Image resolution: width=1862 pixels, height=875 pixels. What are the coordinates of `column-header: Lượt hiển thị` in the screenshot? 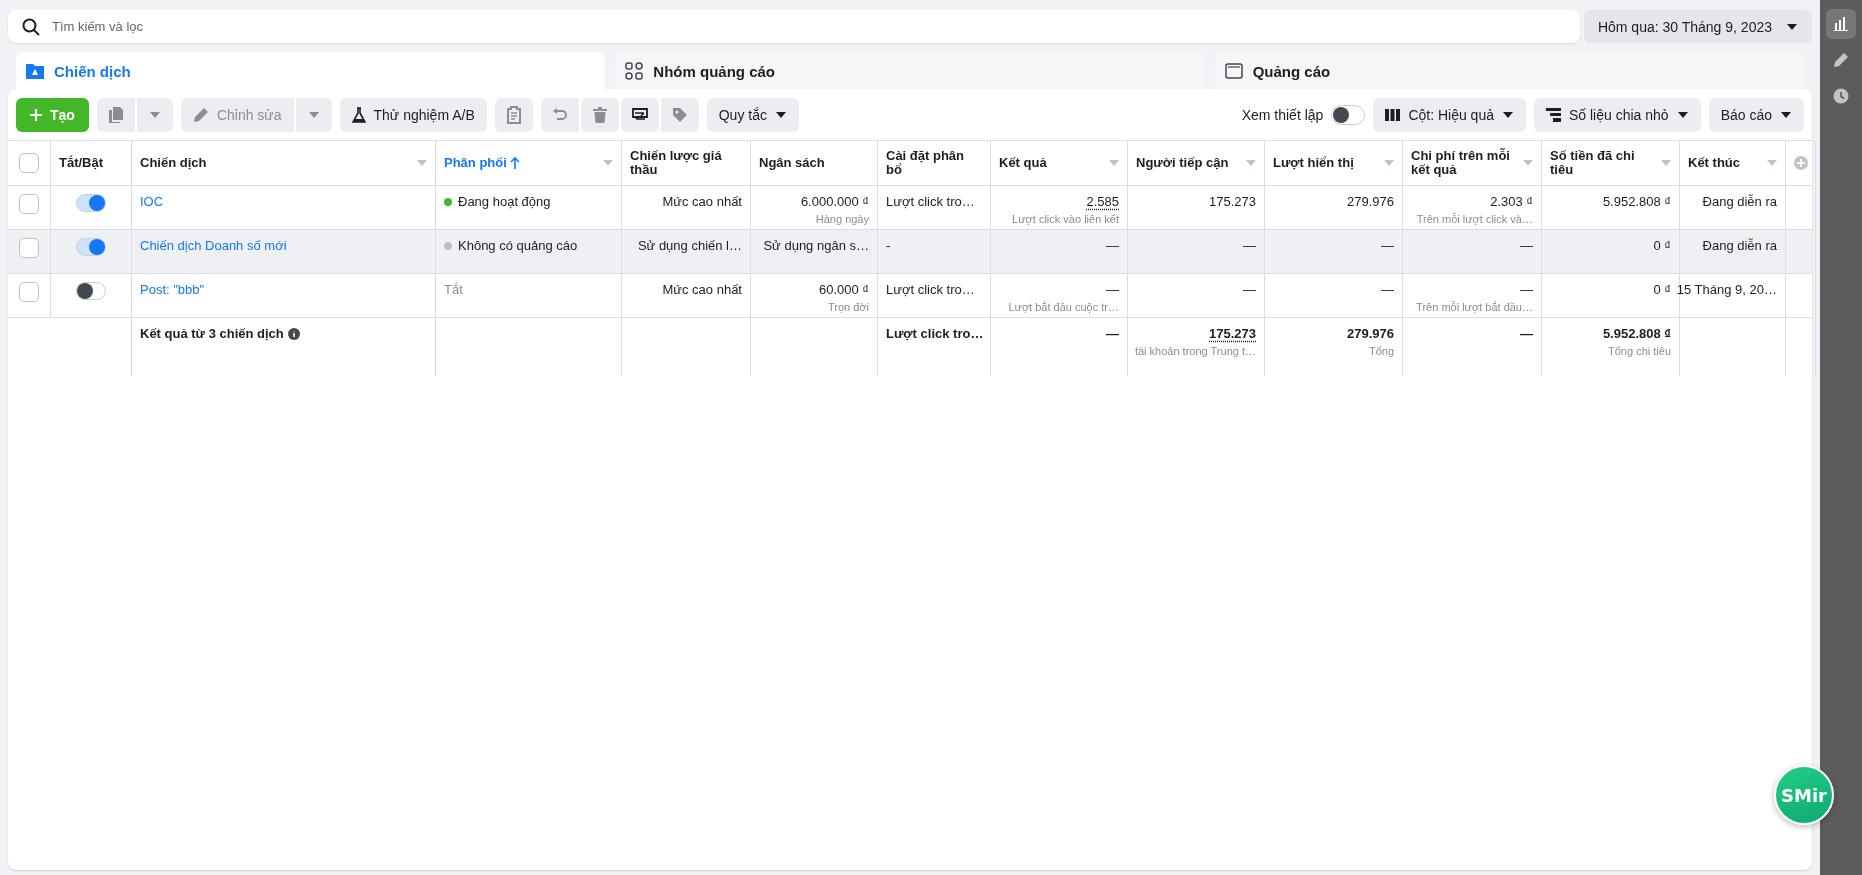 It's located at (1333, 163).